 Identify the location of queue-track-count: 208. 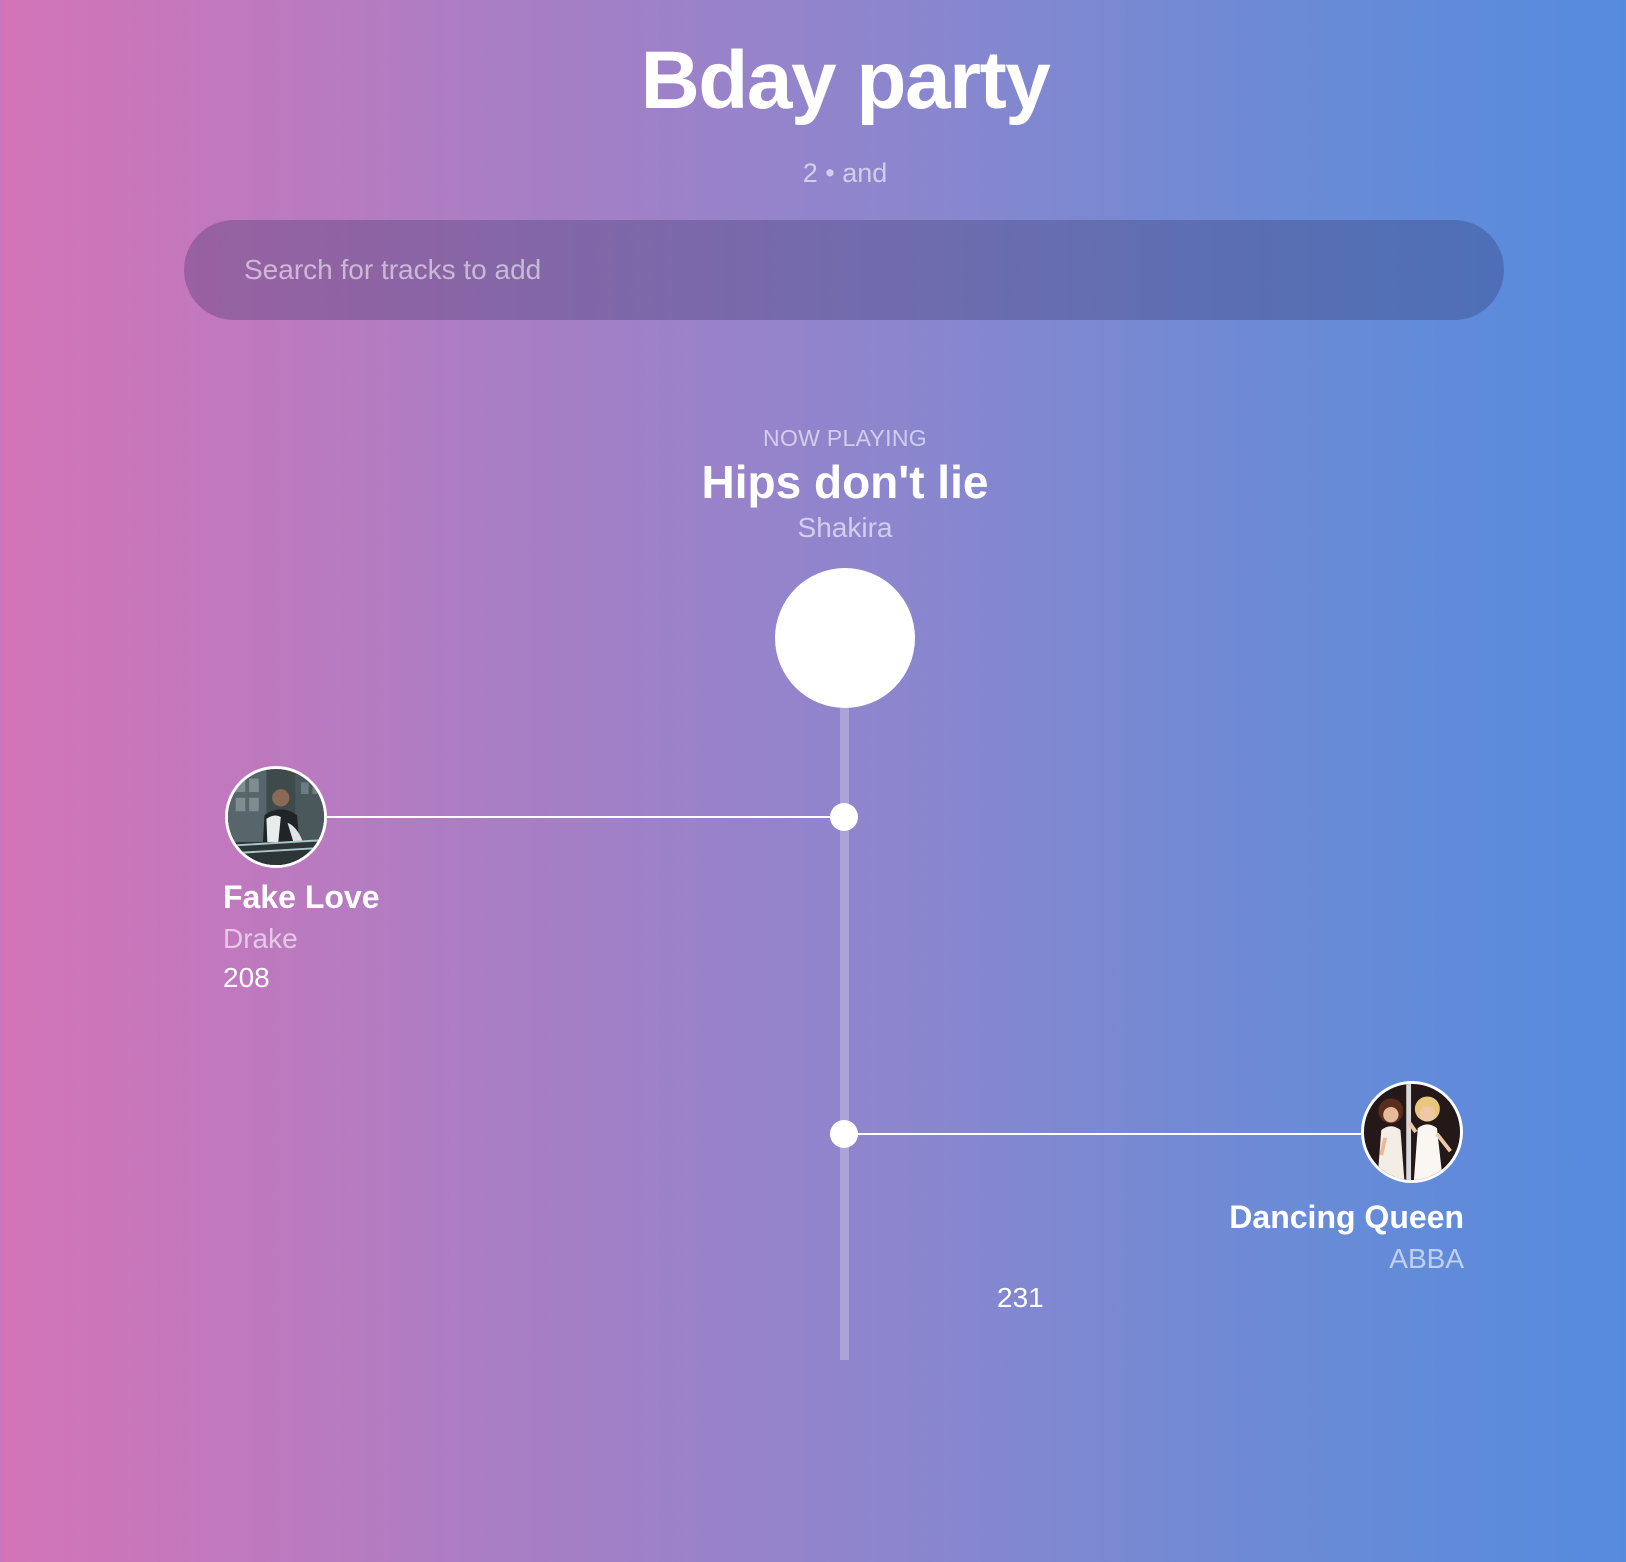
(246, 977).